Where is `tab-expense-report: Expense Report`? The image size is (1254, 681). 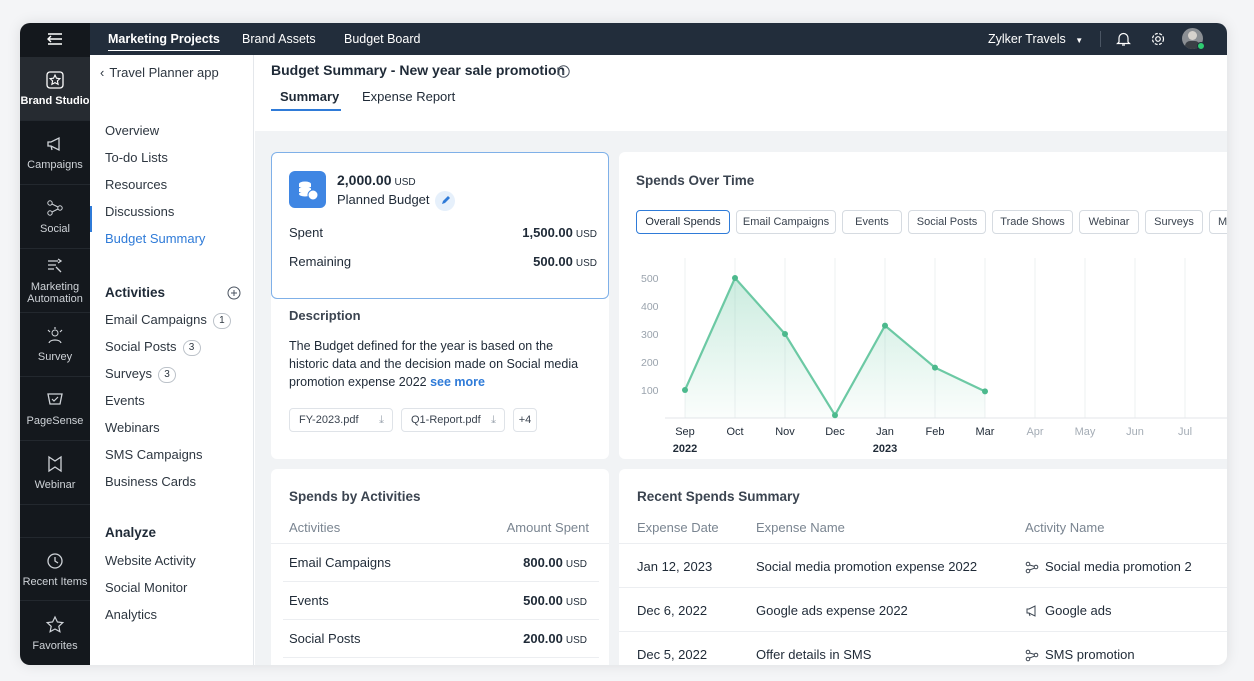
tab-expense-report: Expense Report is located at coordinates (408, 96).